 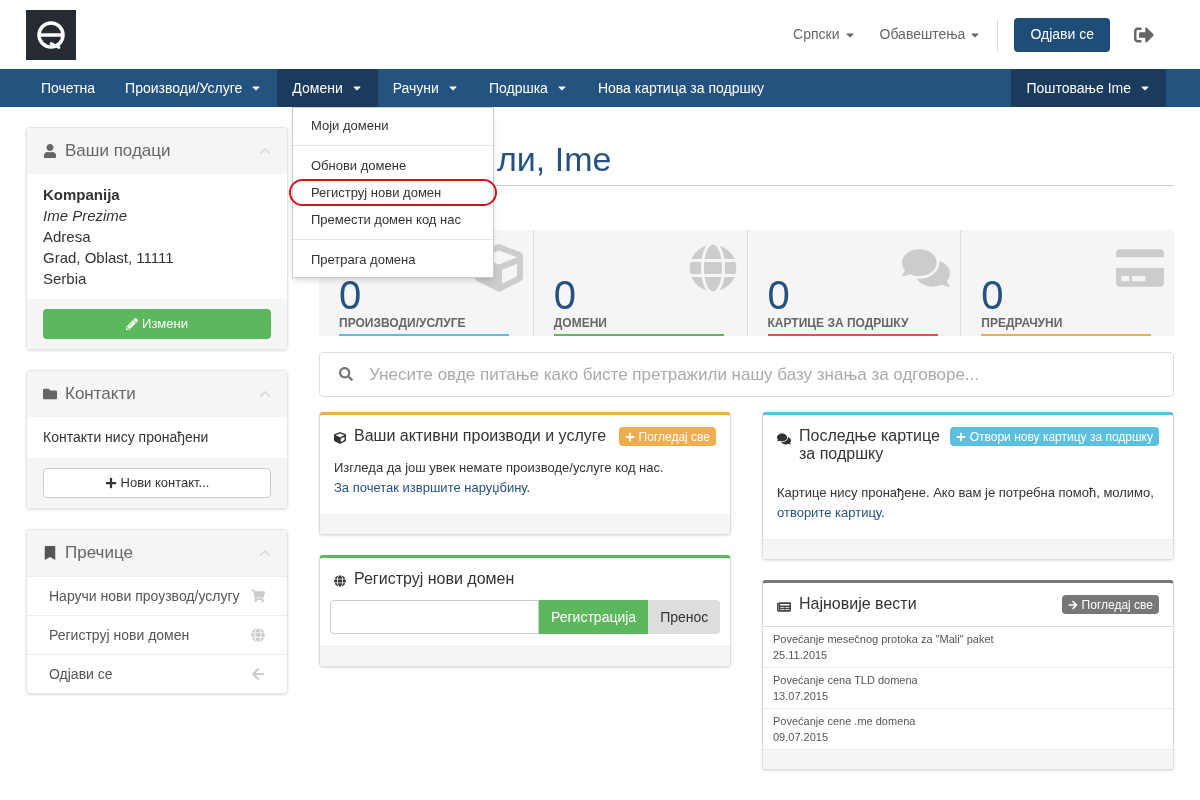 I want to click on news-item: Povećanje cena TLD domena 13.07.2015, so click(x=968, y=687).